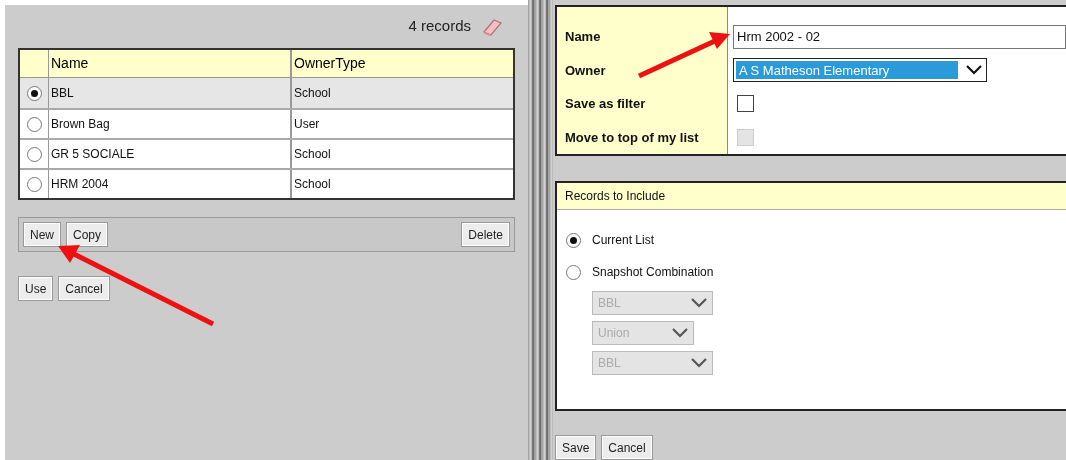  Describe the element at coordinates (745, 104) in the screenshot. I see `checkbox` at that location.